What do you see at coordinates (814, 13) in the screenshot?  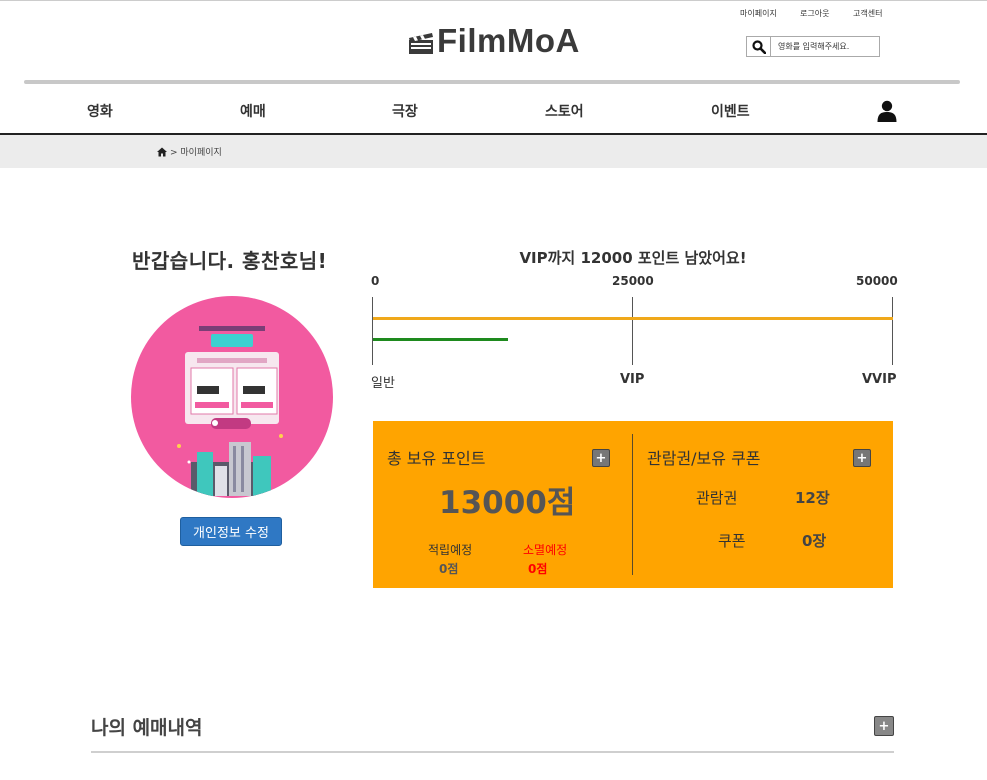 I see `logout-link: 로그아웃` at bounding box center [814, 13].